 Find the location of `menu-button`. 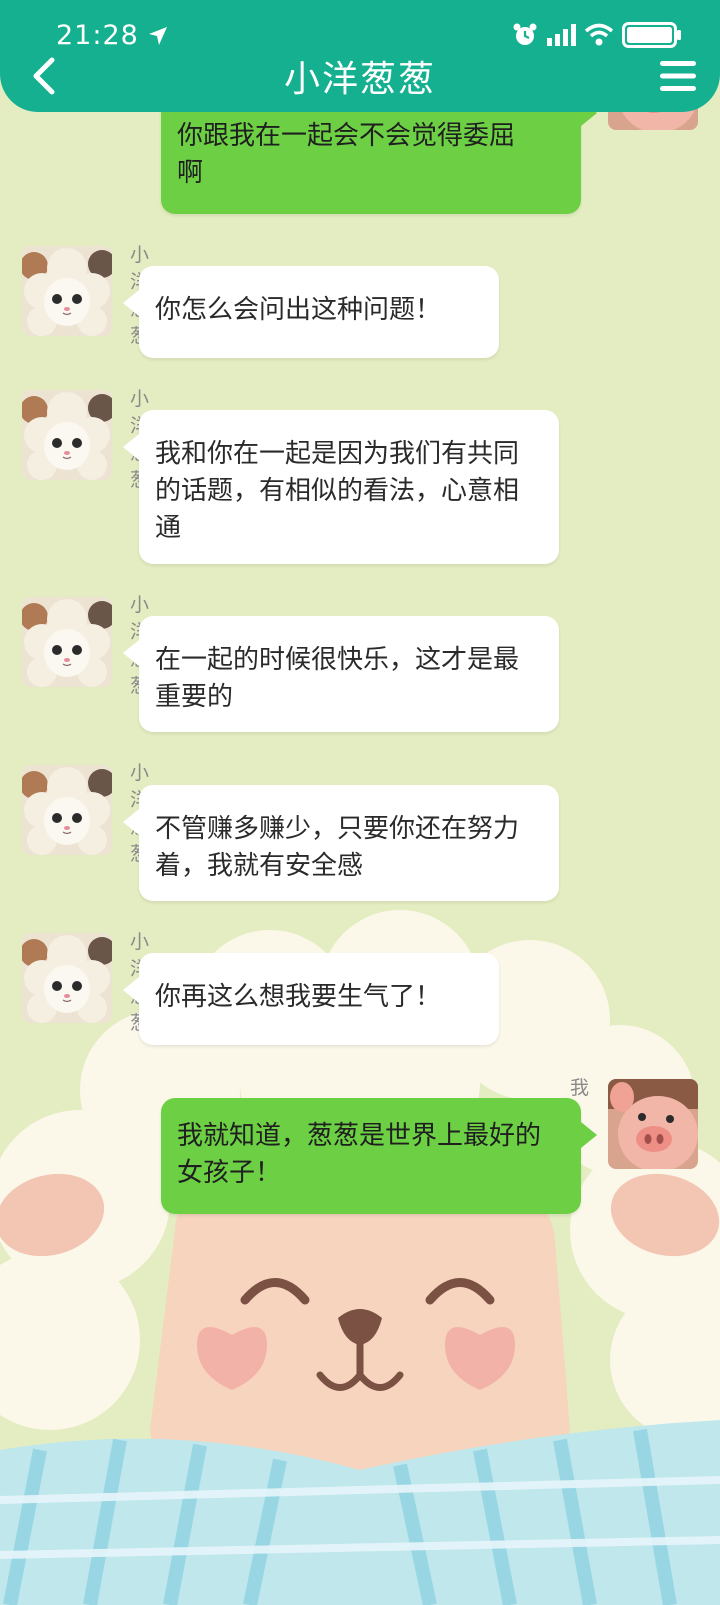

menu-button is located at coordinates (678, 76).